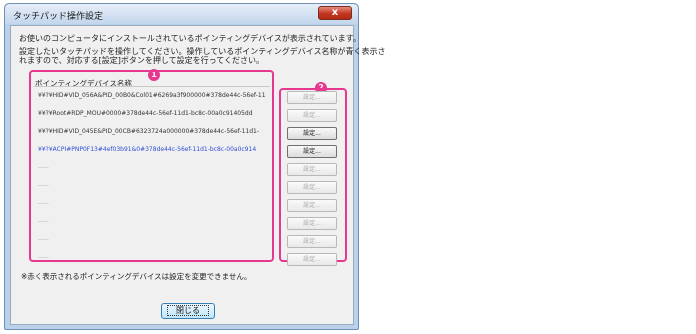  Describe the element at coordinates (181, 14) in the screenshot. I see `title-bar: タッチパッド操作設定 x` at that location.